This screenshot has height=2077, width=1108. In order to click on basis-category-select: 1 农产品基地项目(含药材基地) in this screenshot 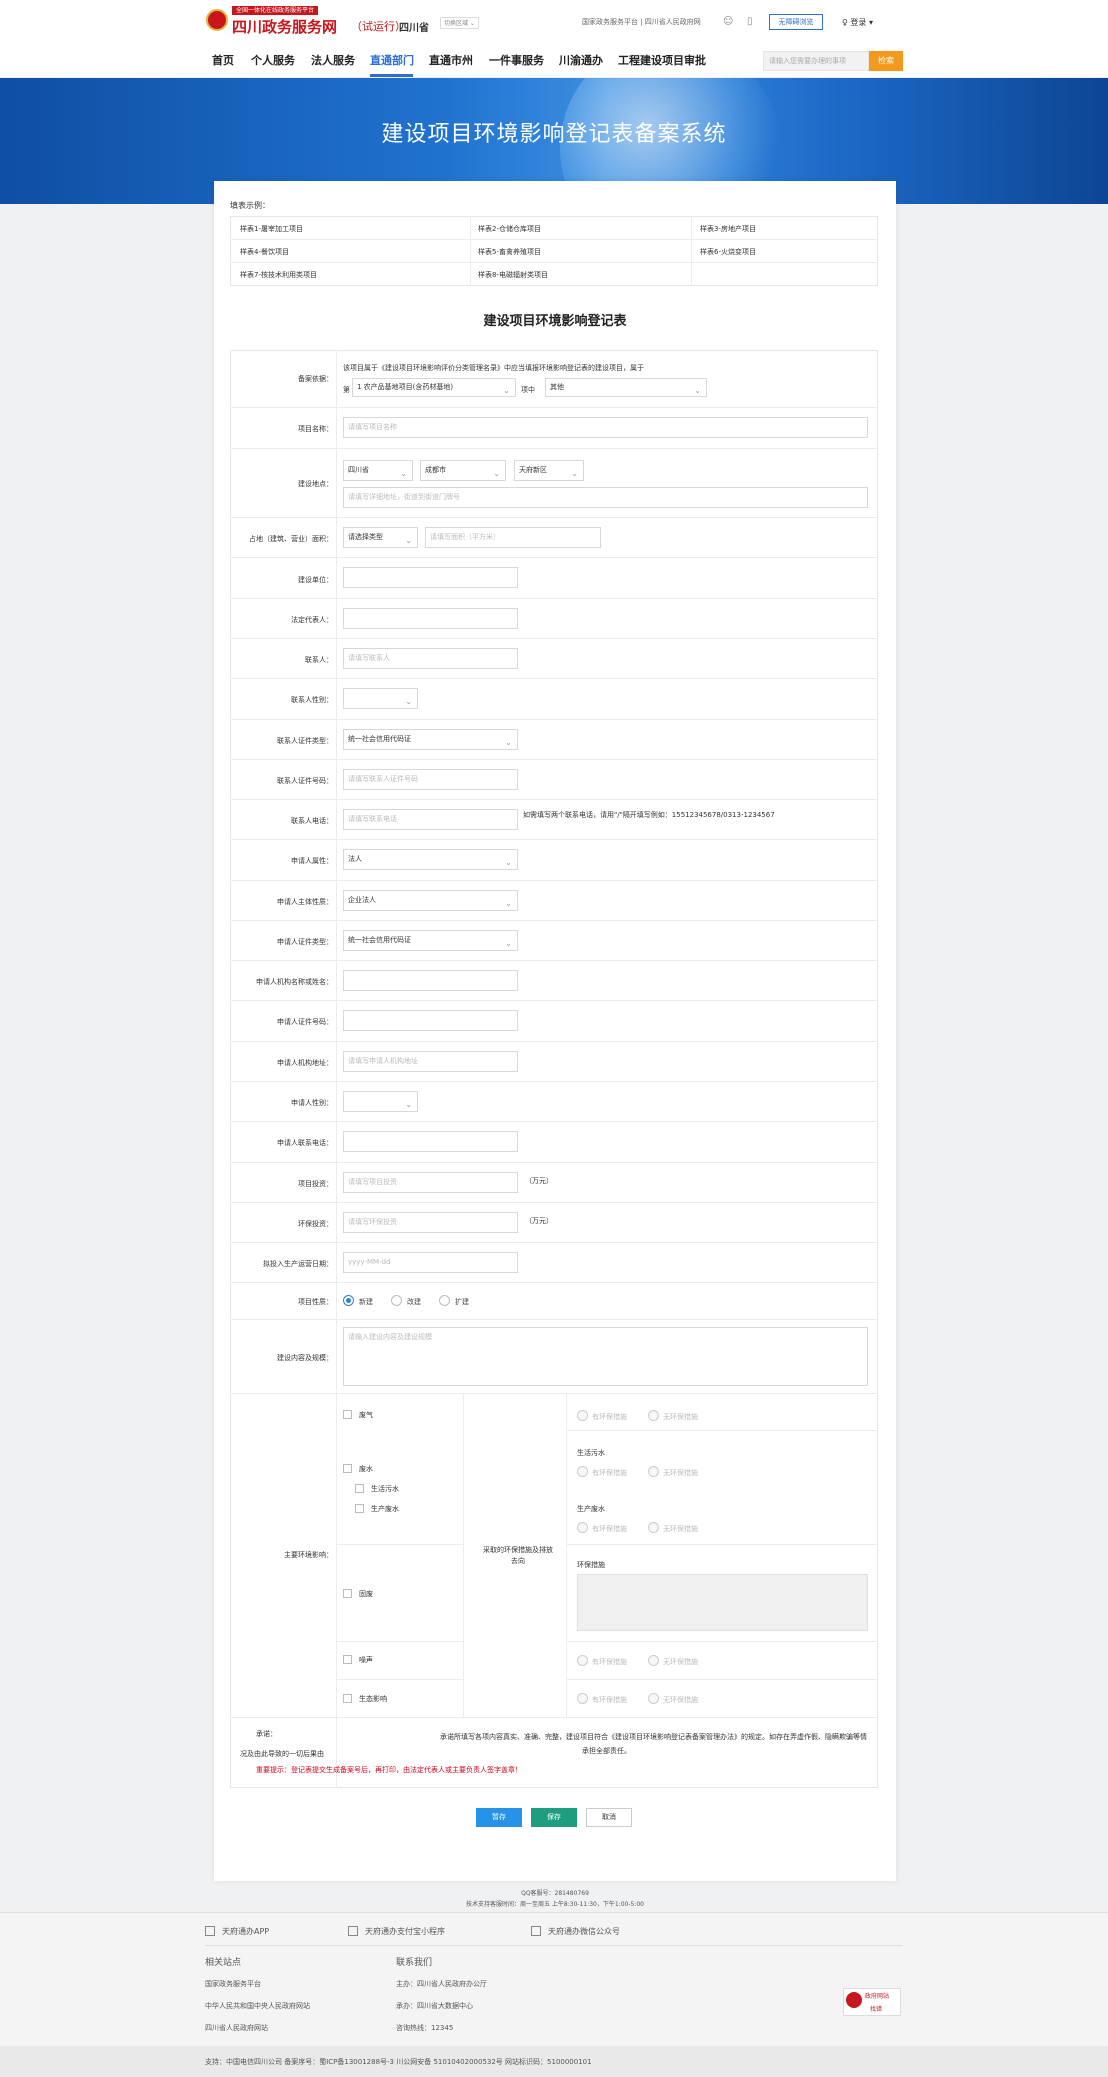, I will do `click(434, 387)`.